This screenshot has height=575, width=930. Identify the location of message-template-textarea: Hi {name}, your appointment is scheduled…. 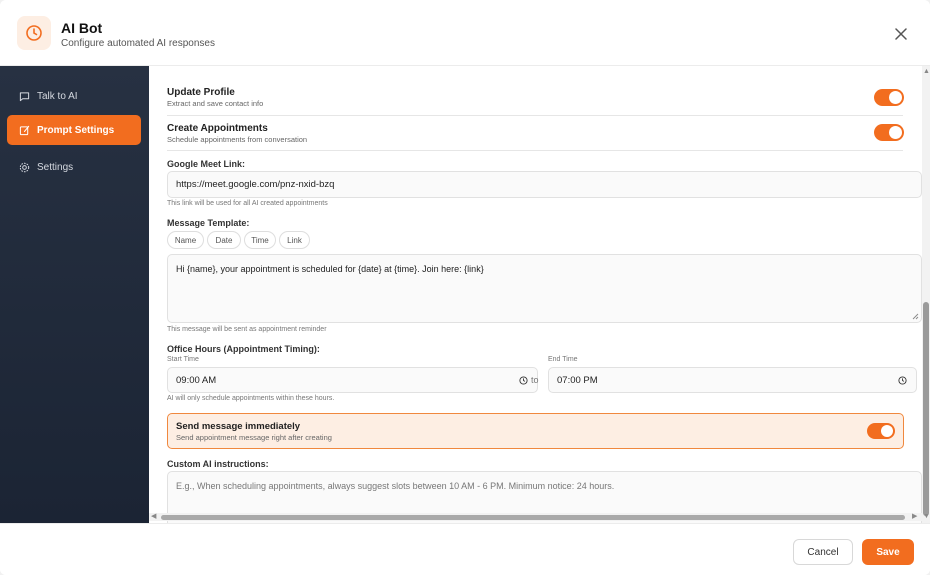
(544, 288).